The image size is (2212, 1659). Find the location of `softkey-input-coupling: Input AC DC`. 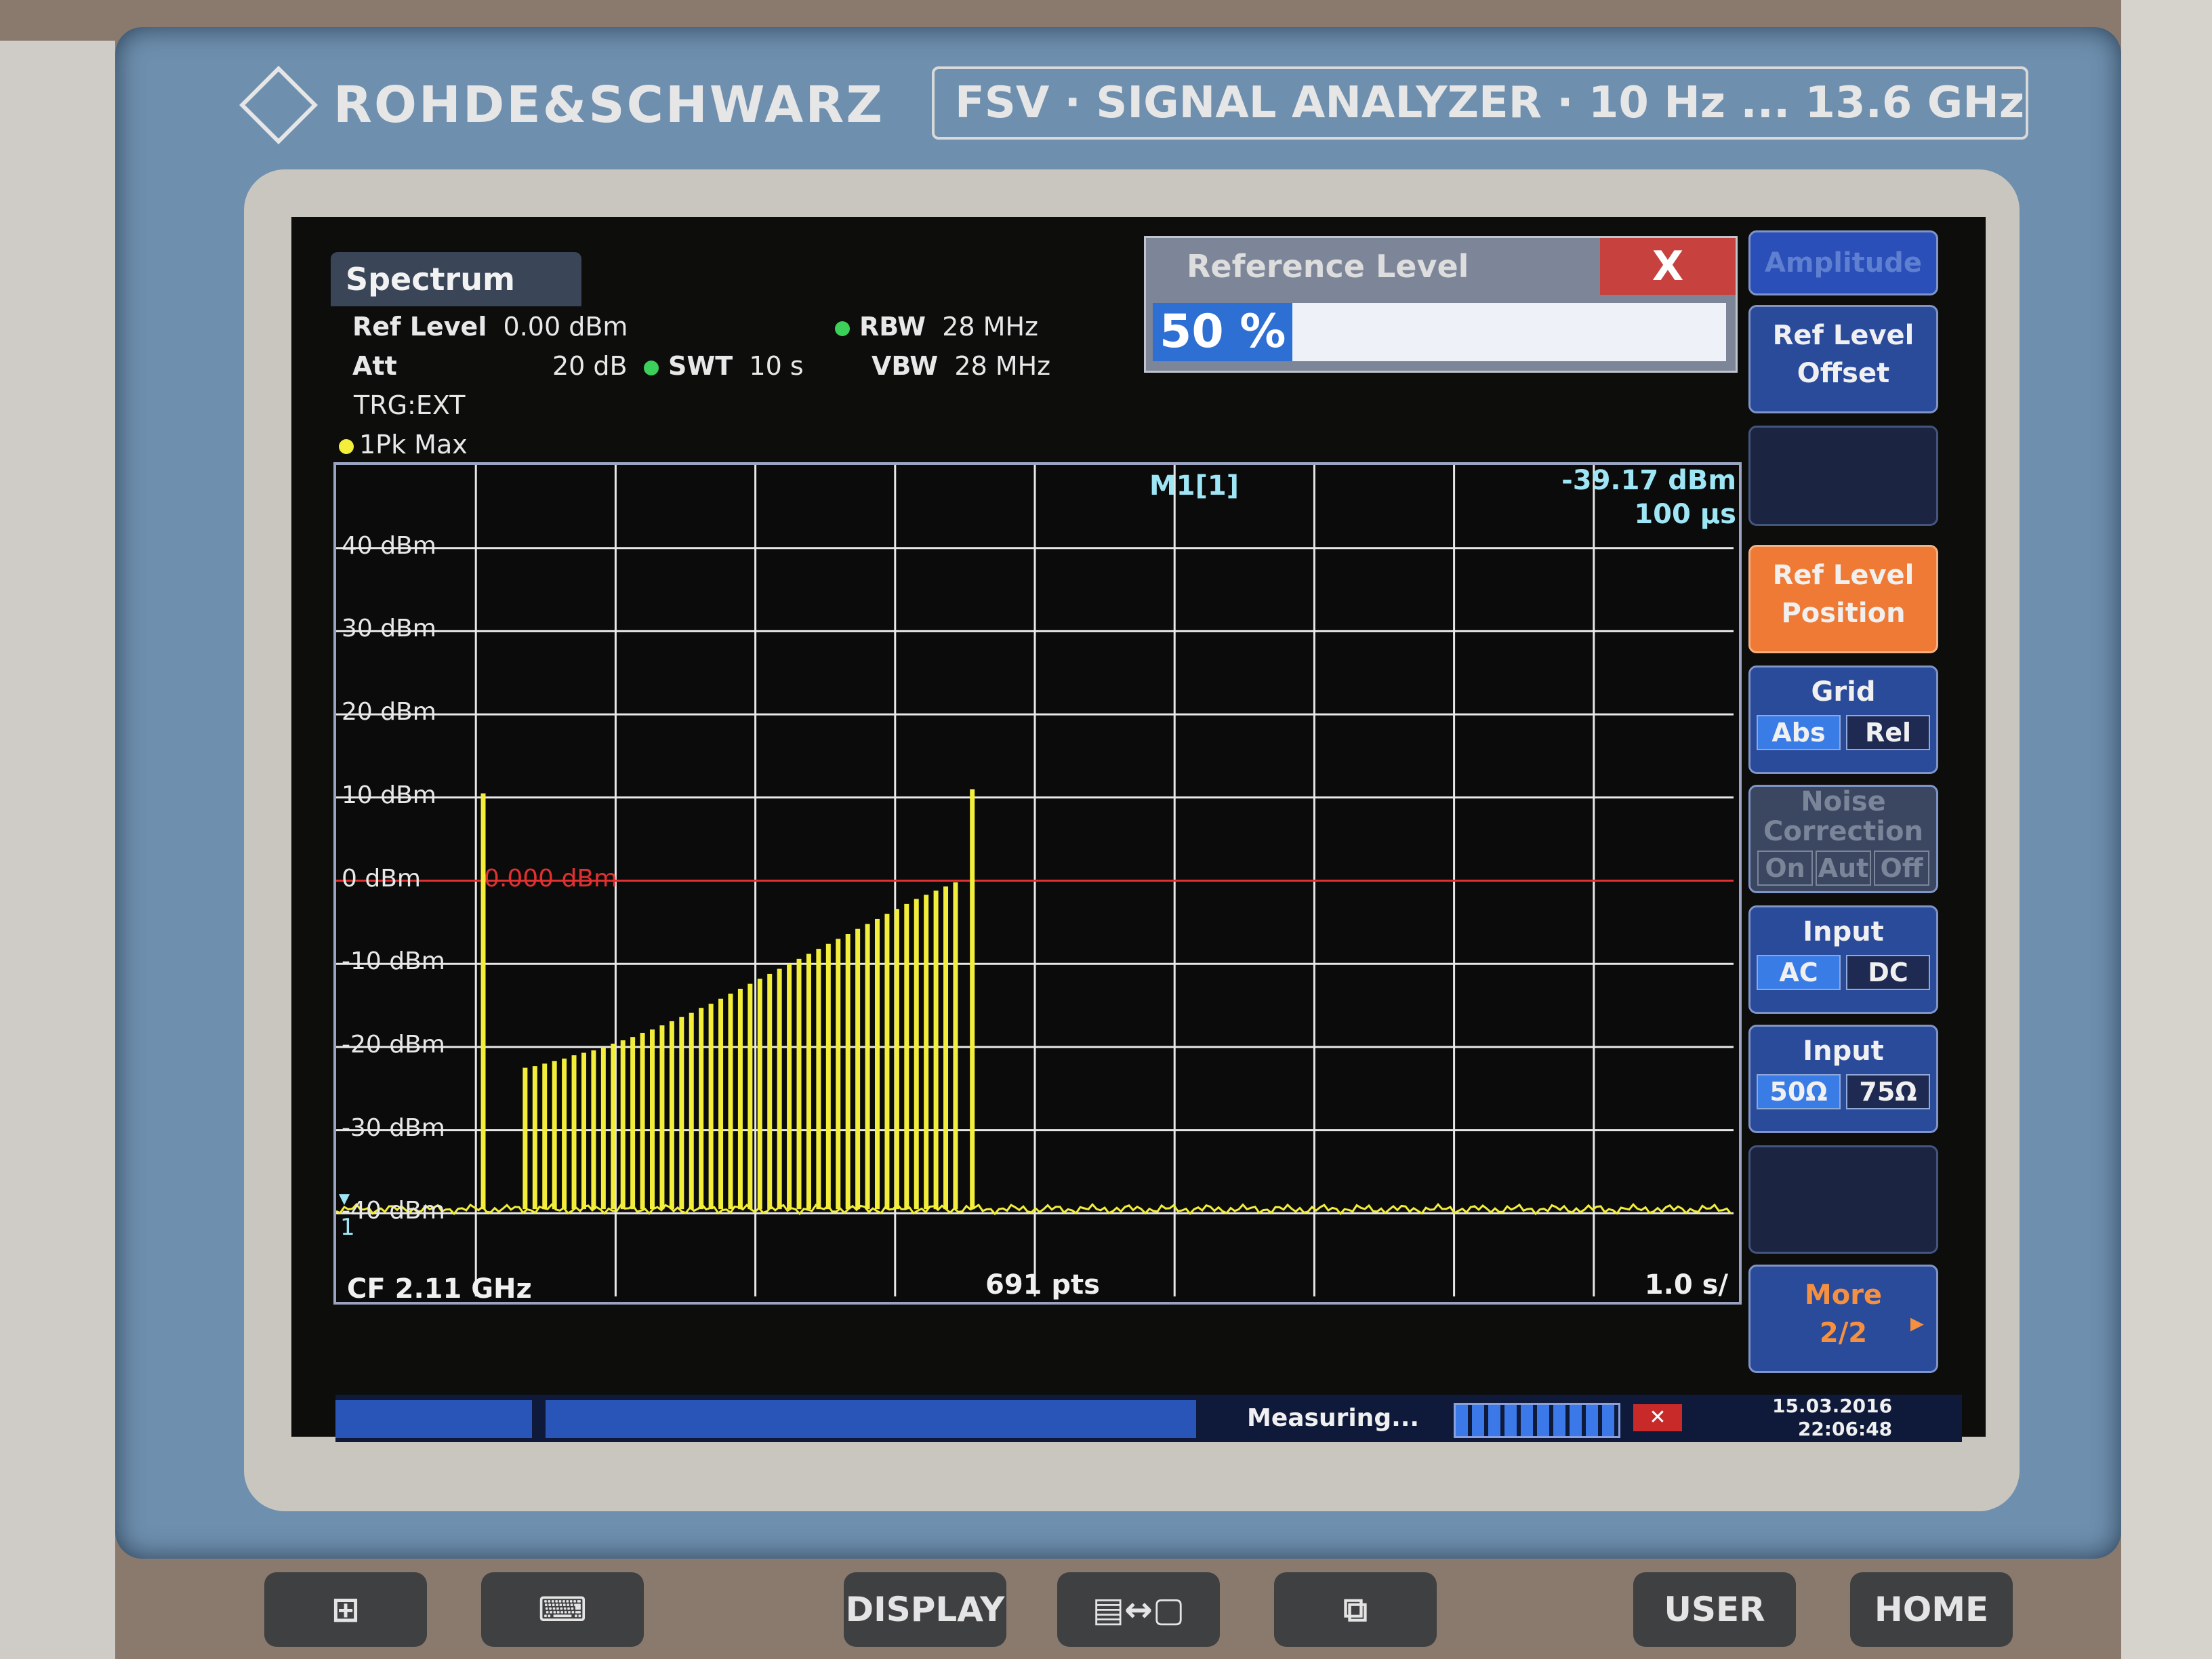

softkey-input-coupling: Input AC DC is located at coordinates (1843, 960).